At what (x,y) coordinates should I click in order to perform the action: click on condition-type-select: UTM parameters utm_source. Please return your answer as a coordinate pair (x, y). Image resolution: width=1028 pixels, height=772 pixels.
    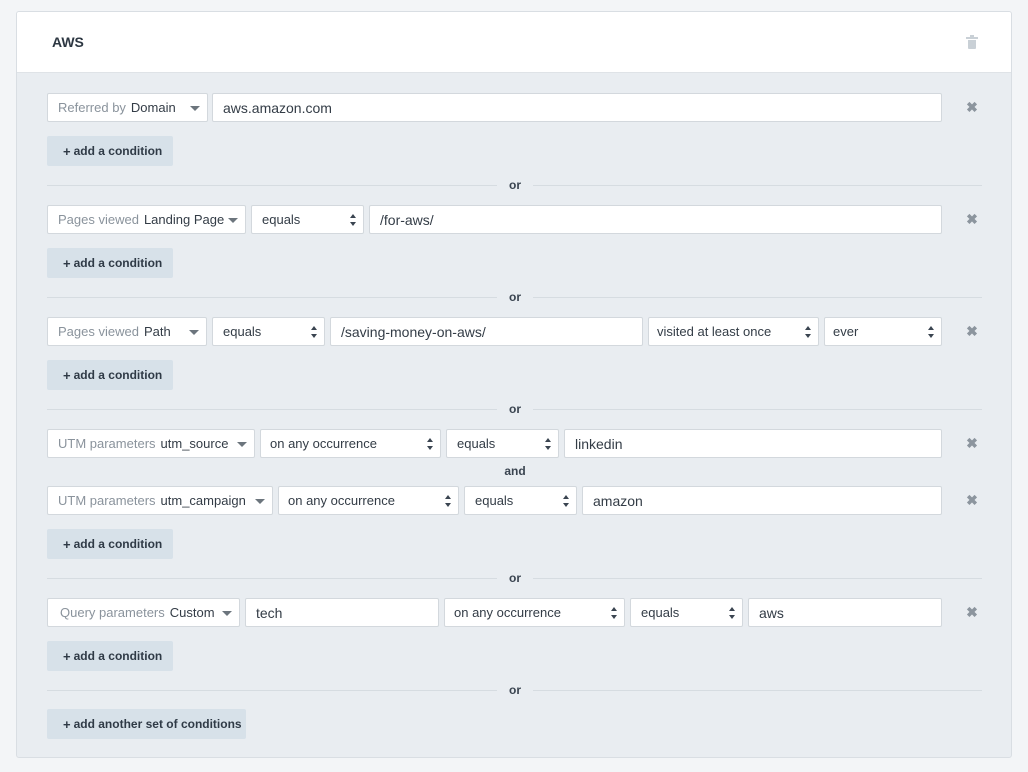
    Looking at the image, I should click on (151, 443).